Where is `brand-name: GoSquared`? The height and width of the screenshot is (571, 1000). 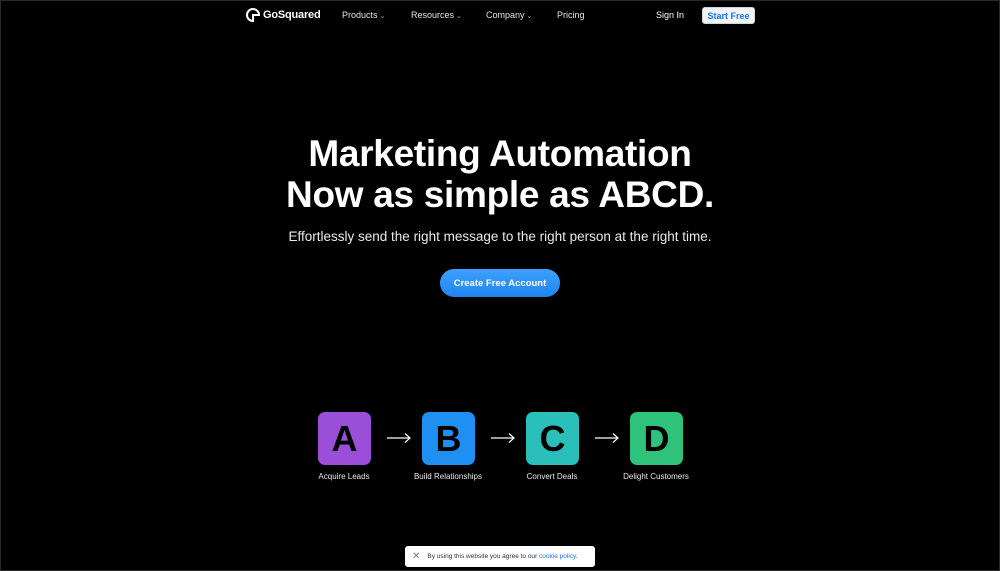 brand-name: GoSquared is located at coordinates (292, 15).